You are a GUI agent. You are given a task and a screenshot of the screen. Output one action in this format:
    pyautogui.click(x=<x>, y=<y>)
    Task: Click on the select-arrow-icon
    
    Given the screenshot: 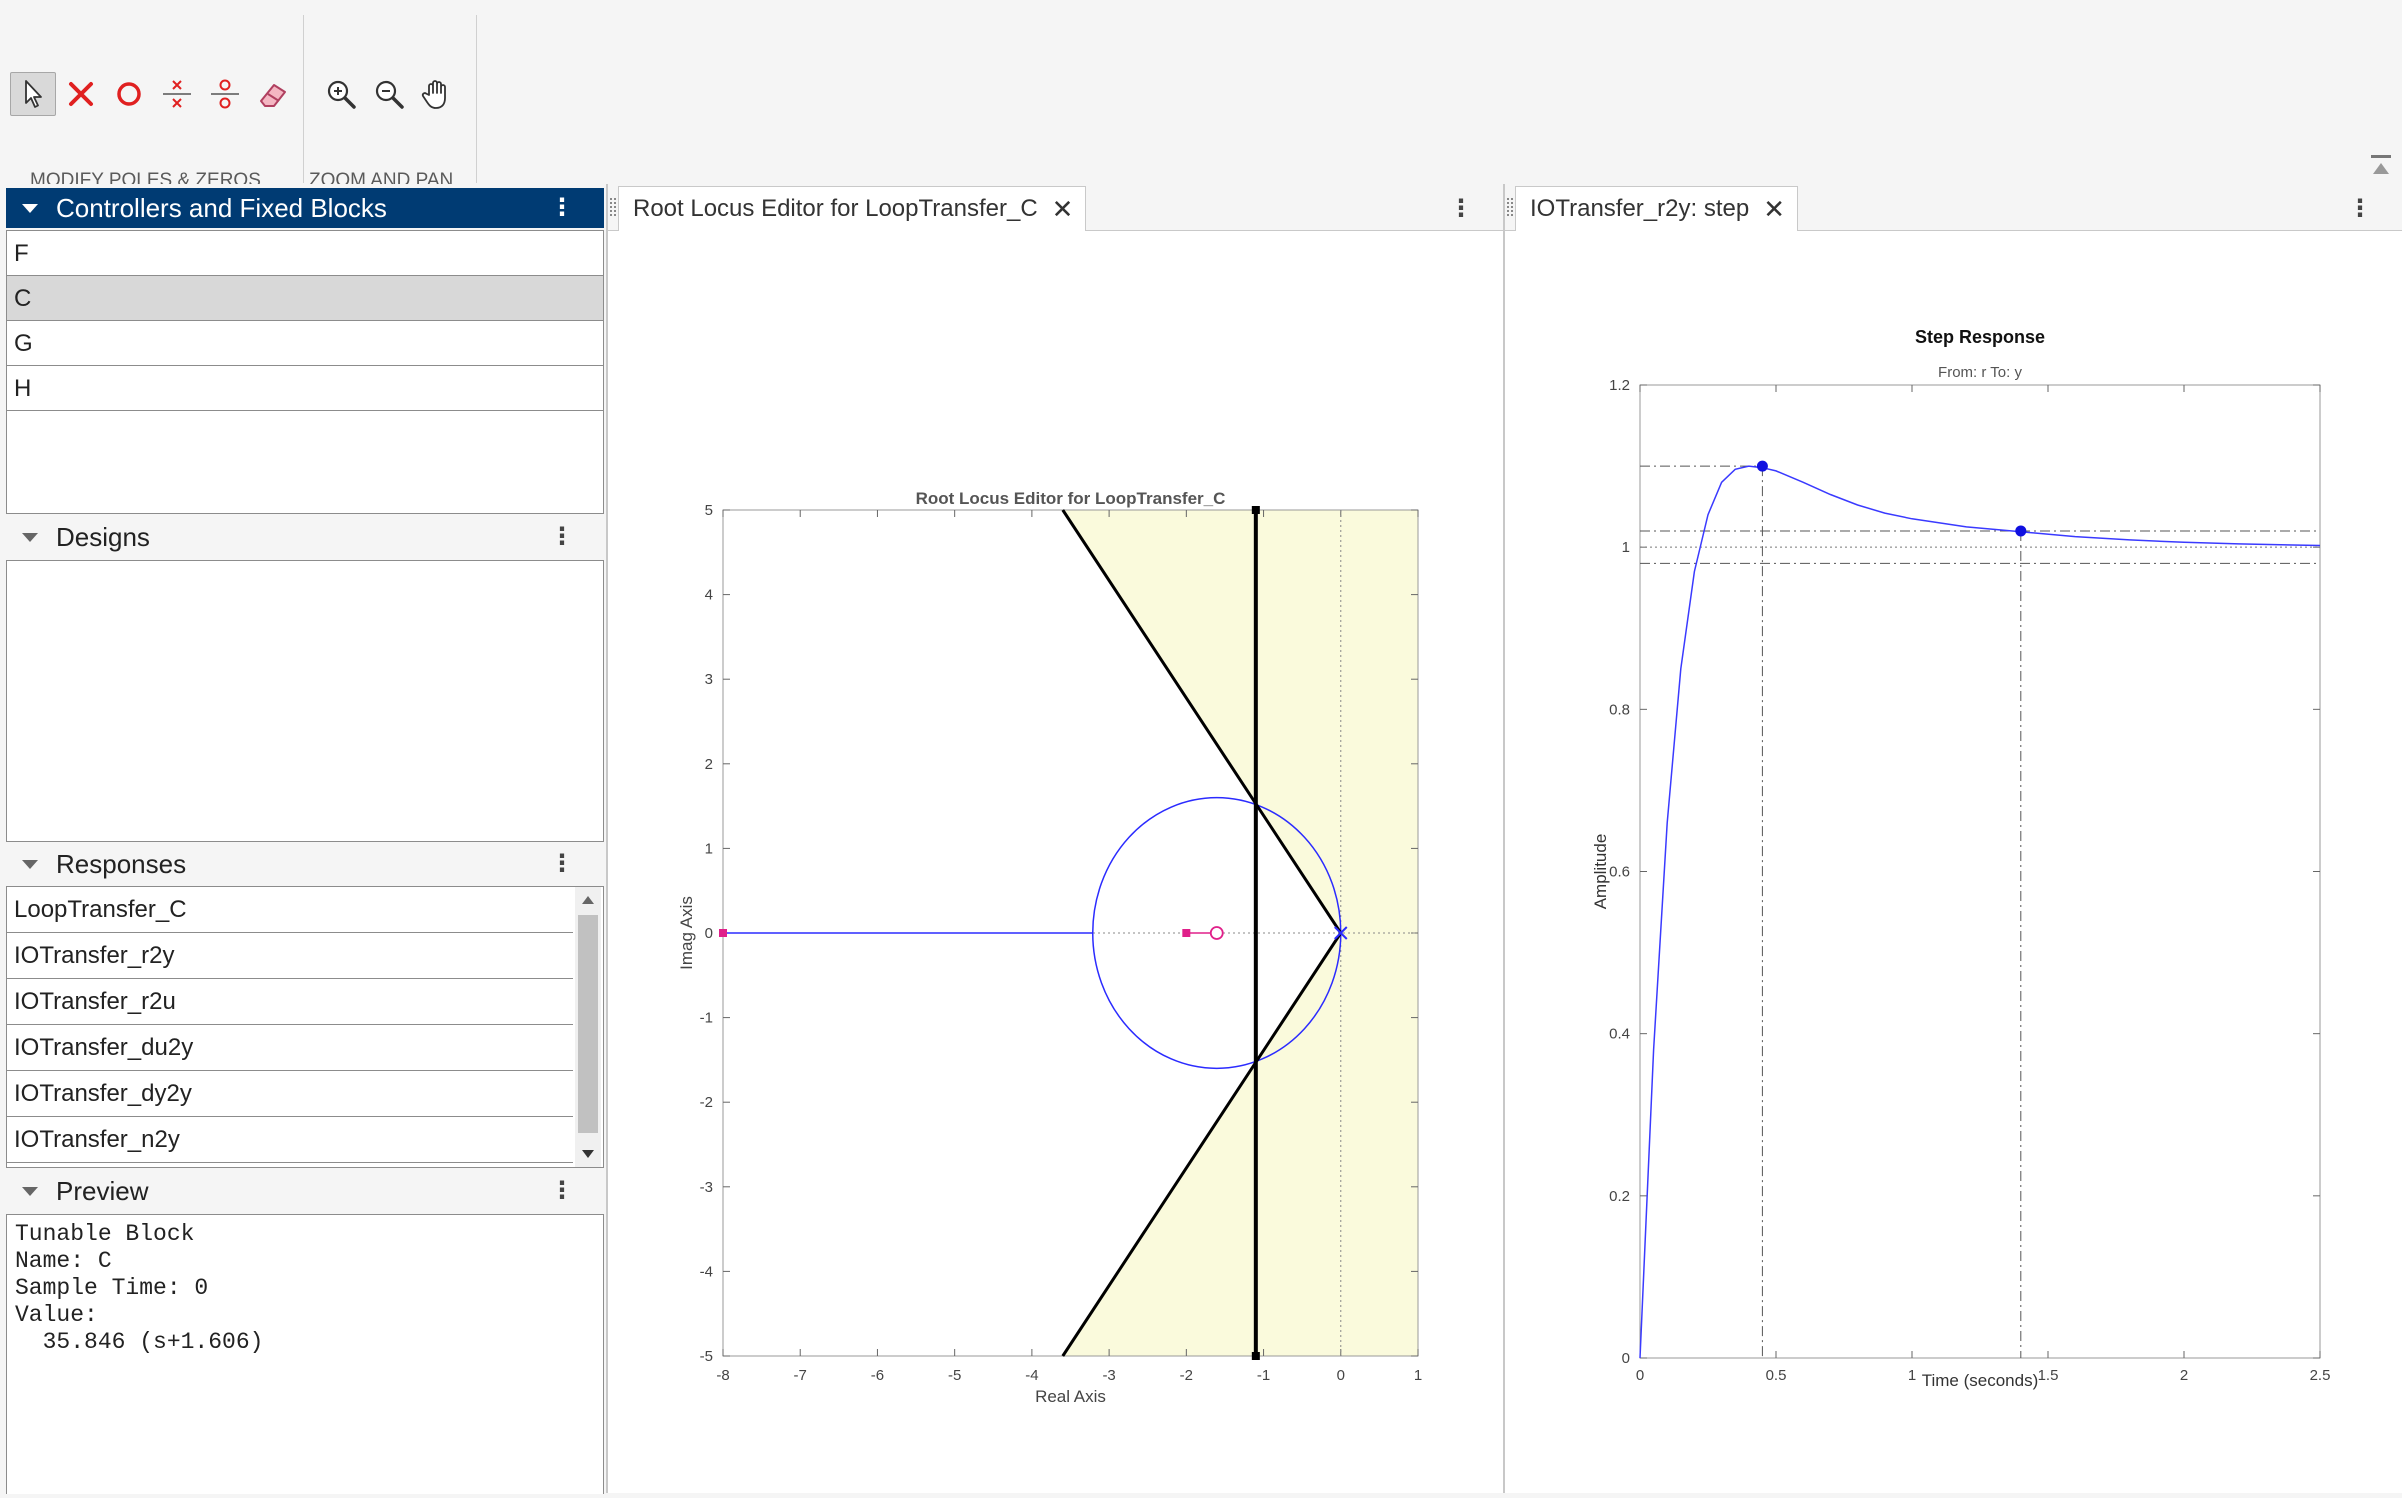 What is the action you would take?
    pyautogui.click(x=33, y=94)
    